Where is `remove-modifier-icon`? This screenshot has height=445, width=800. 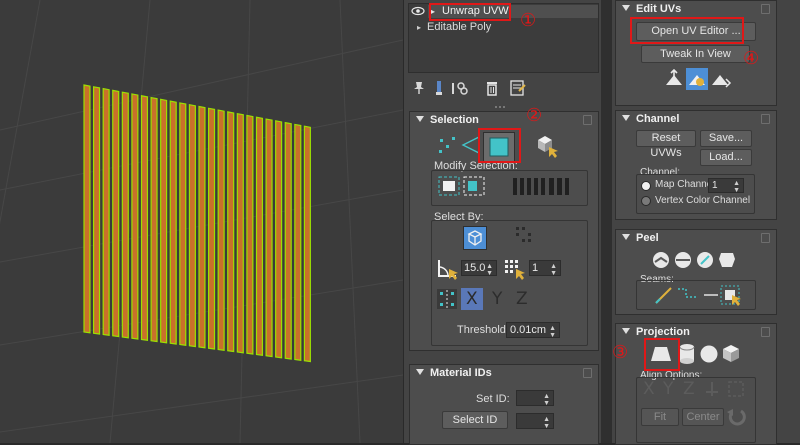 remove-modifier-icon is located at coordinates (492, 88).